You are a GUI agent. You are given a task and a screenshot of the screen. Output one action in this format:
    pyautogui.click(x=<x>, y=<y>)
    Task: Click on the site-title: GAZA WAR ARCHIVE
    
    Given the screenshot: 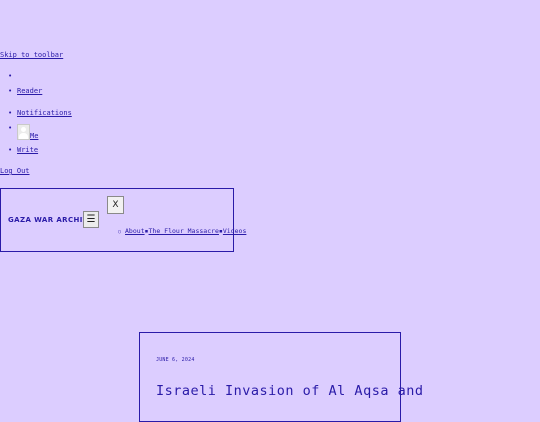 What is the action you would take?
    pyautogui.click(x=51, y=220)
    